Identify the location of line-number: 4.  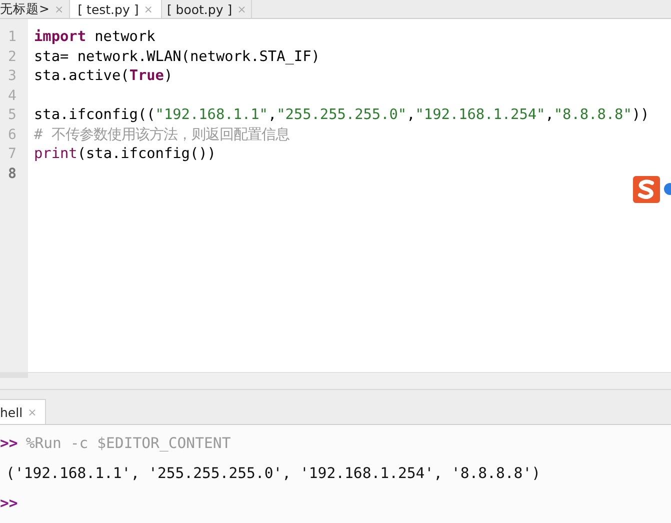
(12, 96).